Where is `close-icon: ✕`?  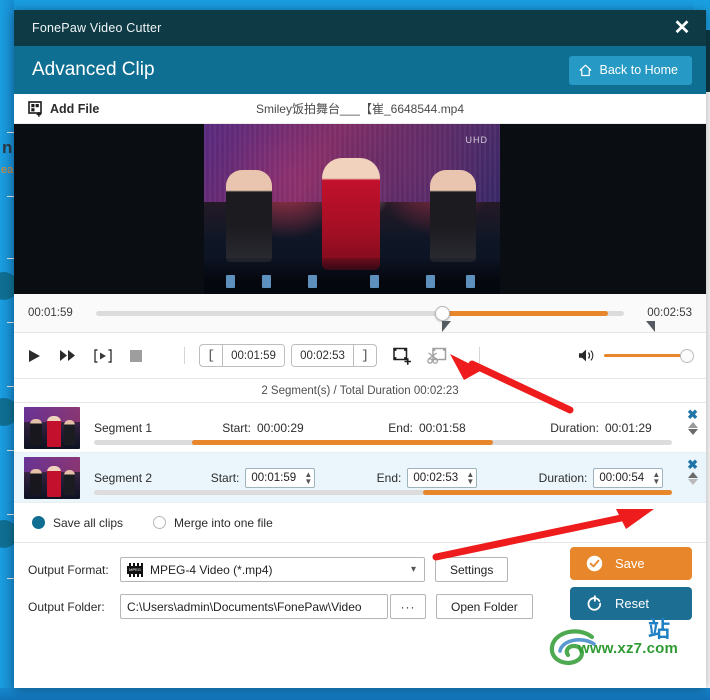
close-icon: ✕ is located at coordinates (682, 28).